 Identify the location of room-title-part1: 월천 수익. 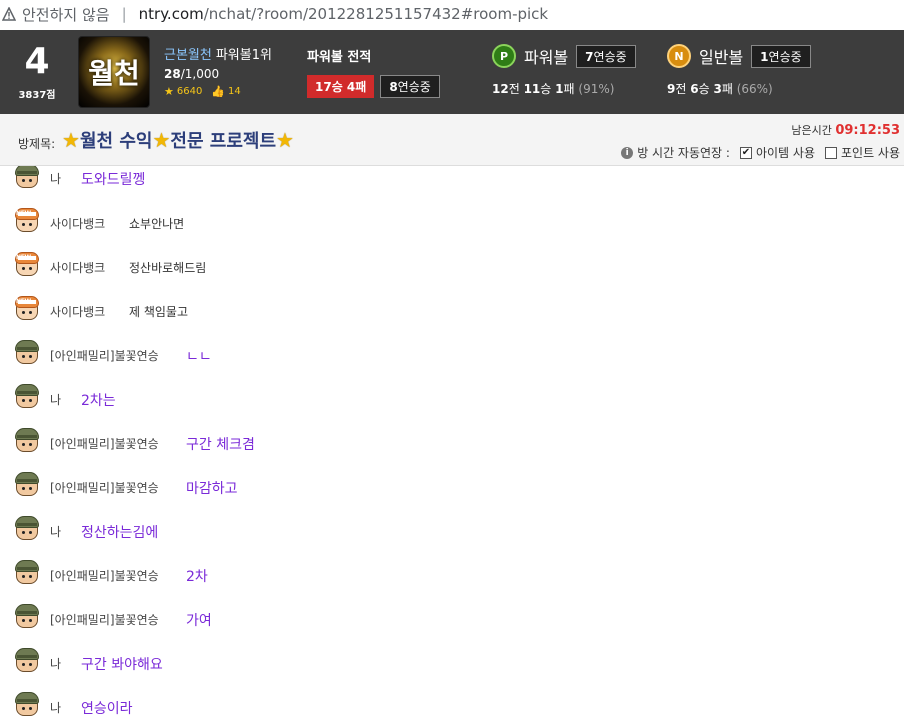
(116, 141).